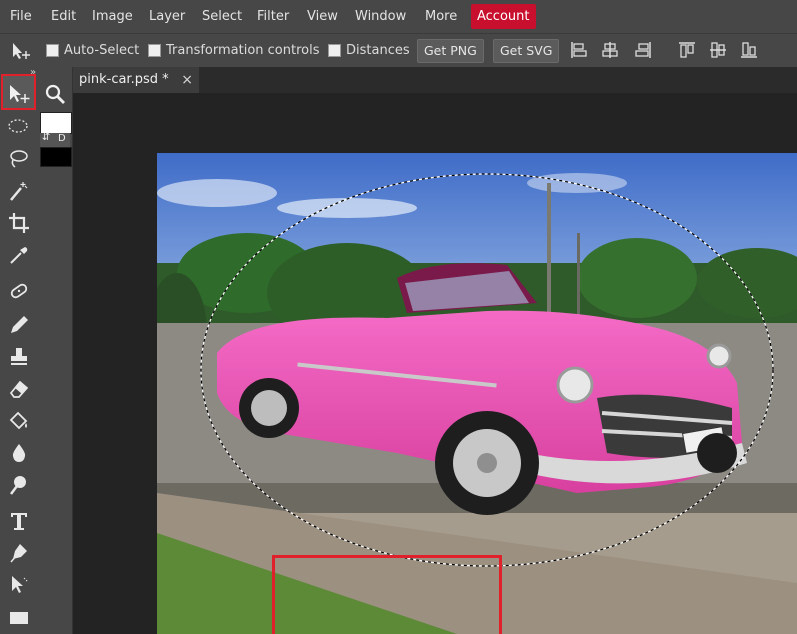 The height and width of the screenshot is (634, 797). I want to click on close-tab-icon: ×, so click(187, 80).